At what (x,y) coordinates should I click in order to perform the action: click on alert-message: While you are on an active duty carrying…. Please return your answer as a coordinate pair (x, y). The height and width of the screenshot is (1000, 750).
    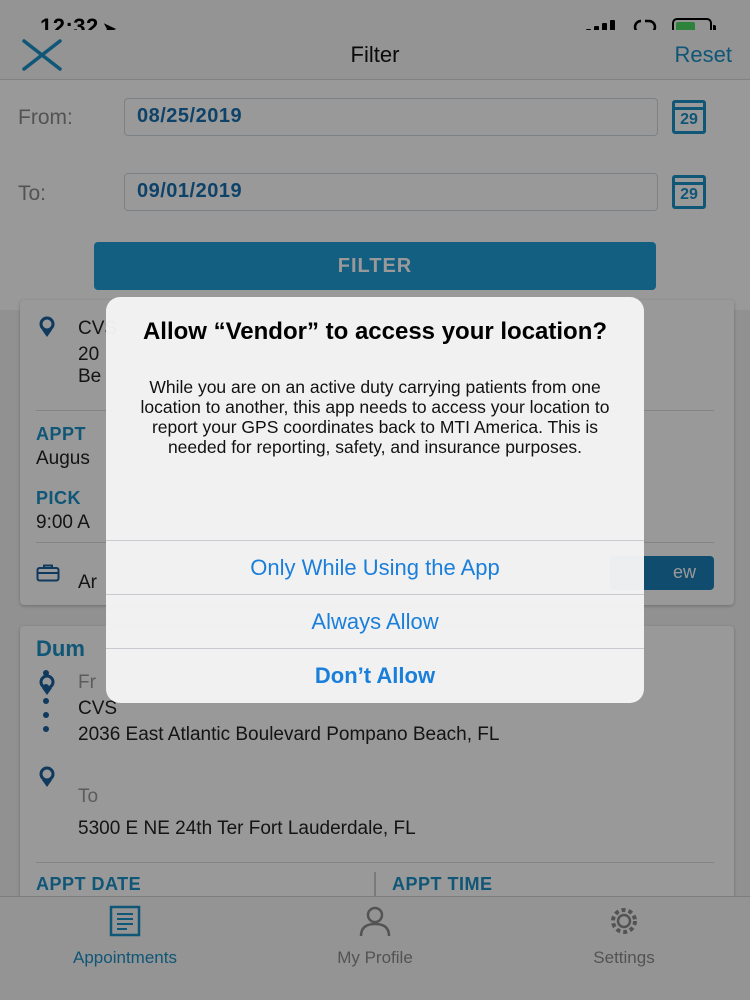
    Looking at the image, I should click on (375, 417).